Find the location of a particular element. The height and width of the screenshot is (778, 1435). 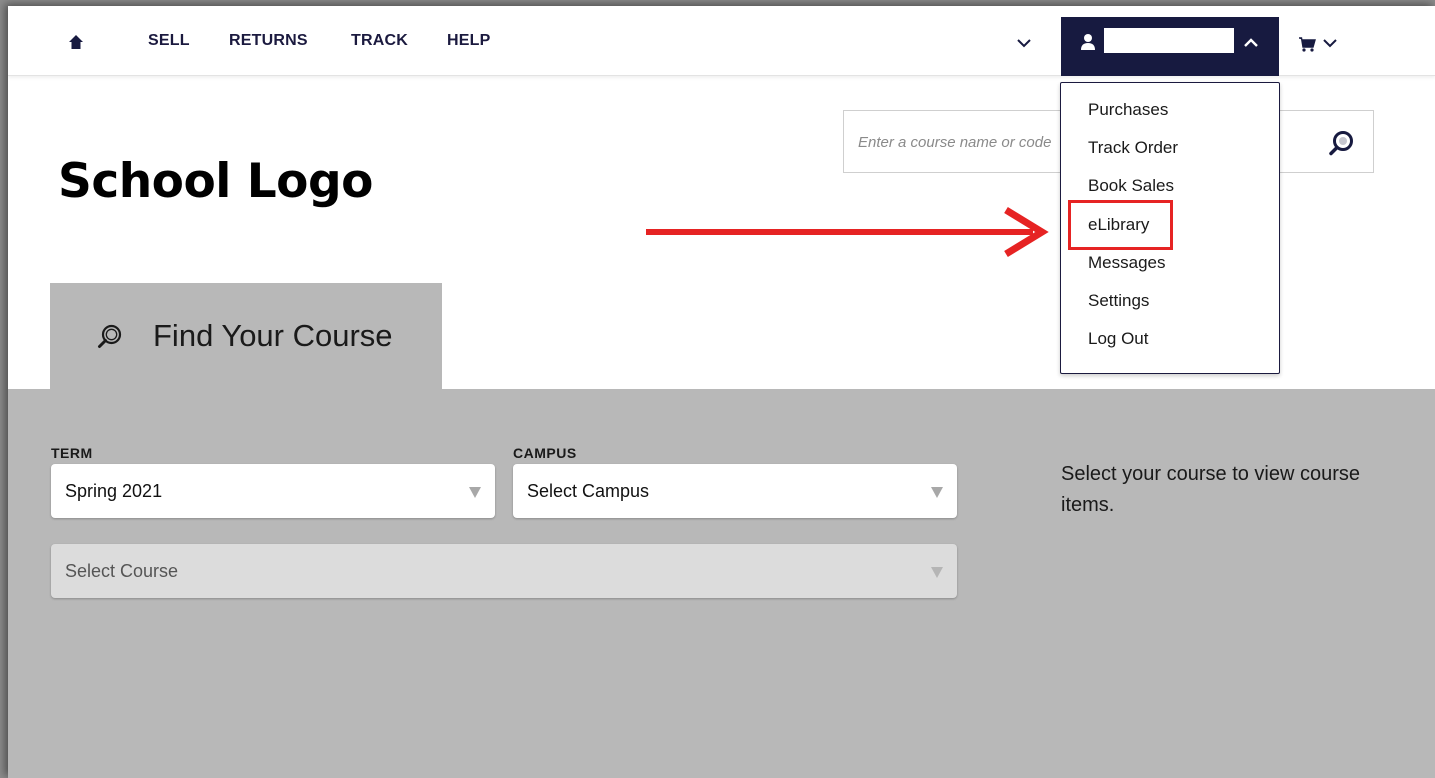

nav-help-link: HELP is located at coordinates (468, 41).